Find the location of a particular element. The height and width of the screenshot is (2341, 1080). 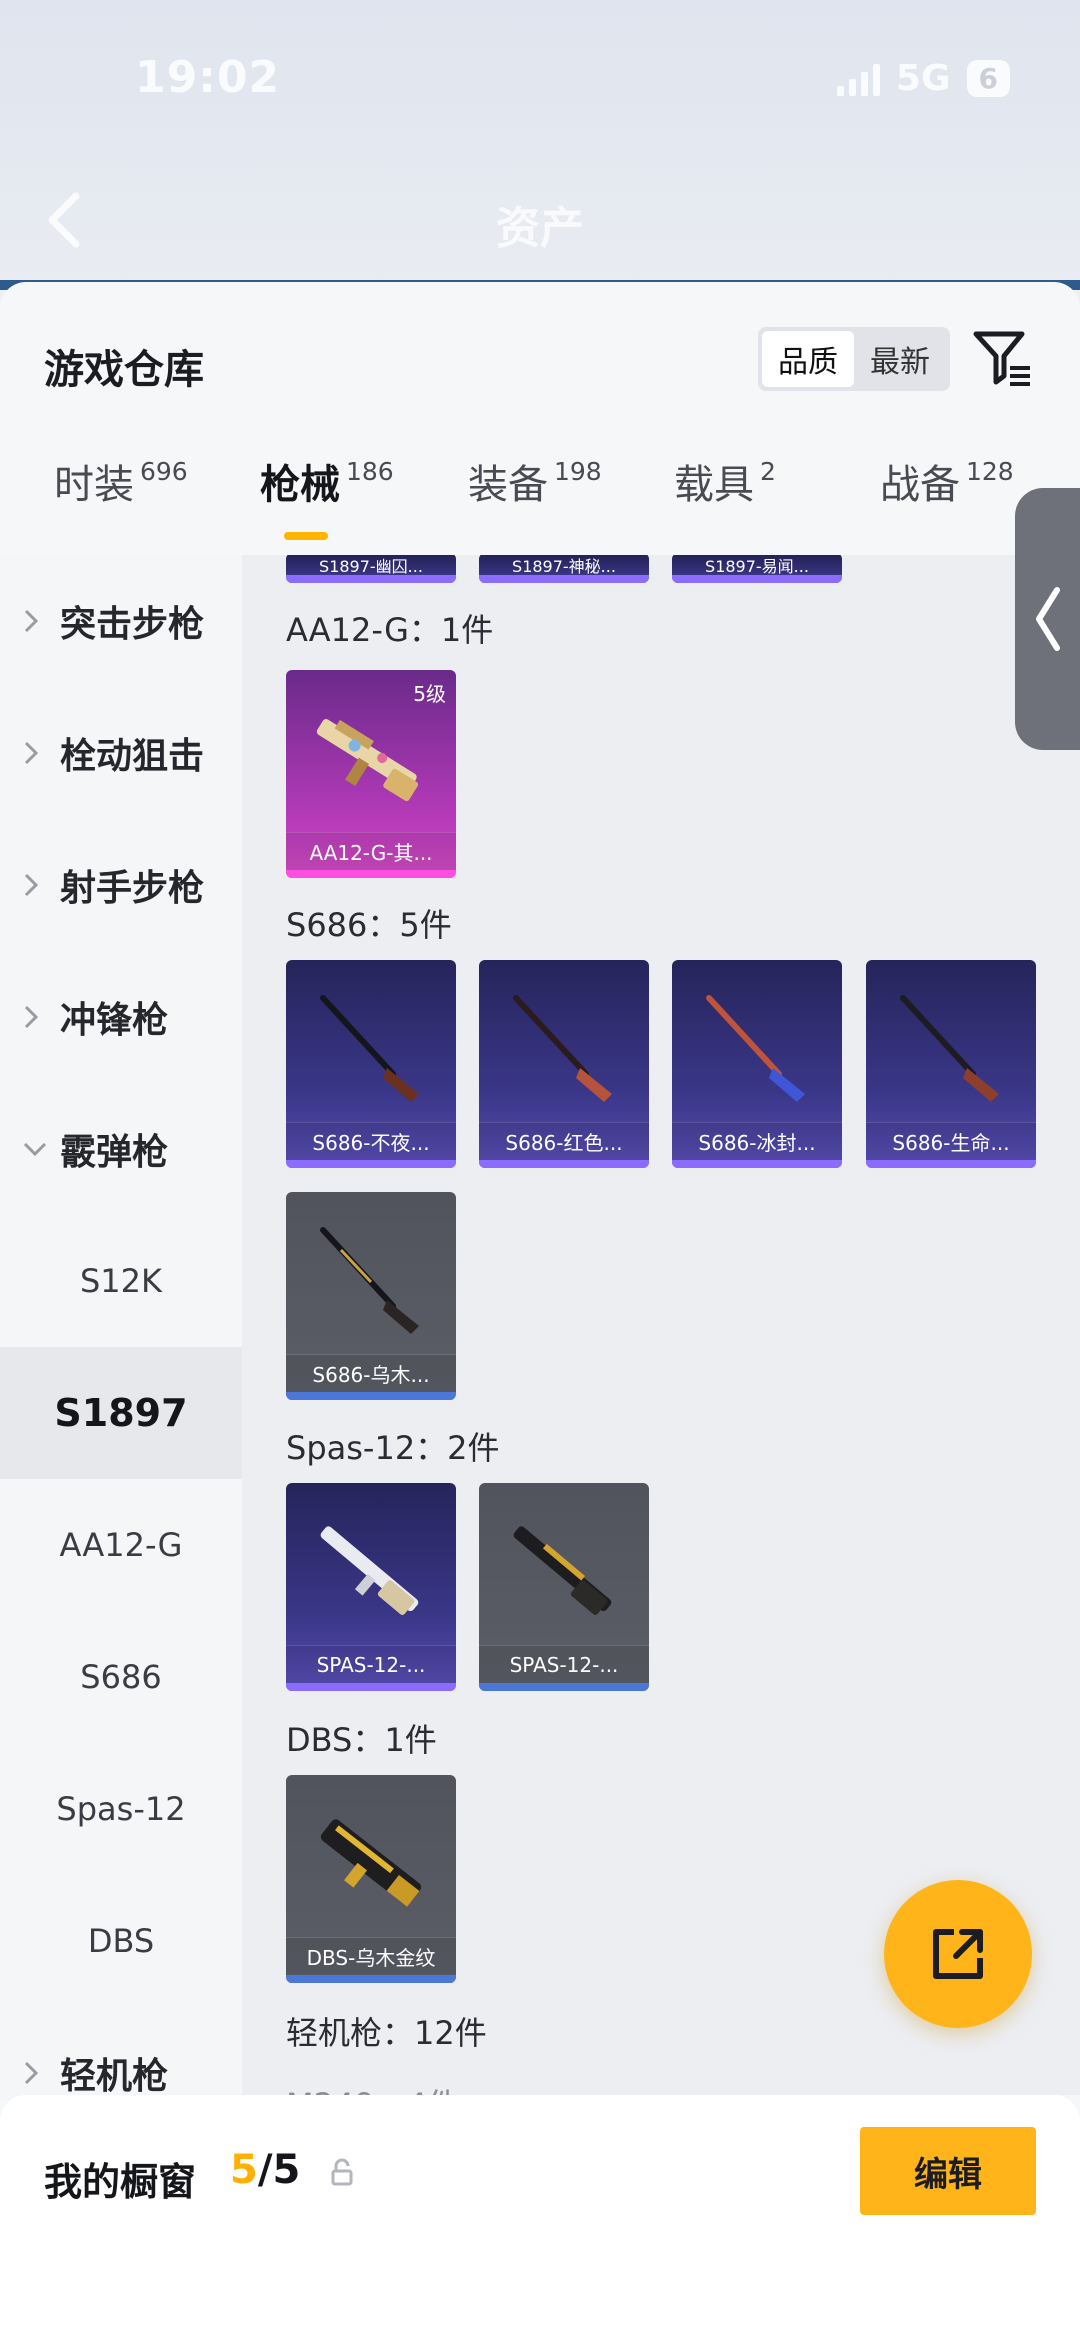

tab-gear: 装备 198 is located at coordinates (535, 481).